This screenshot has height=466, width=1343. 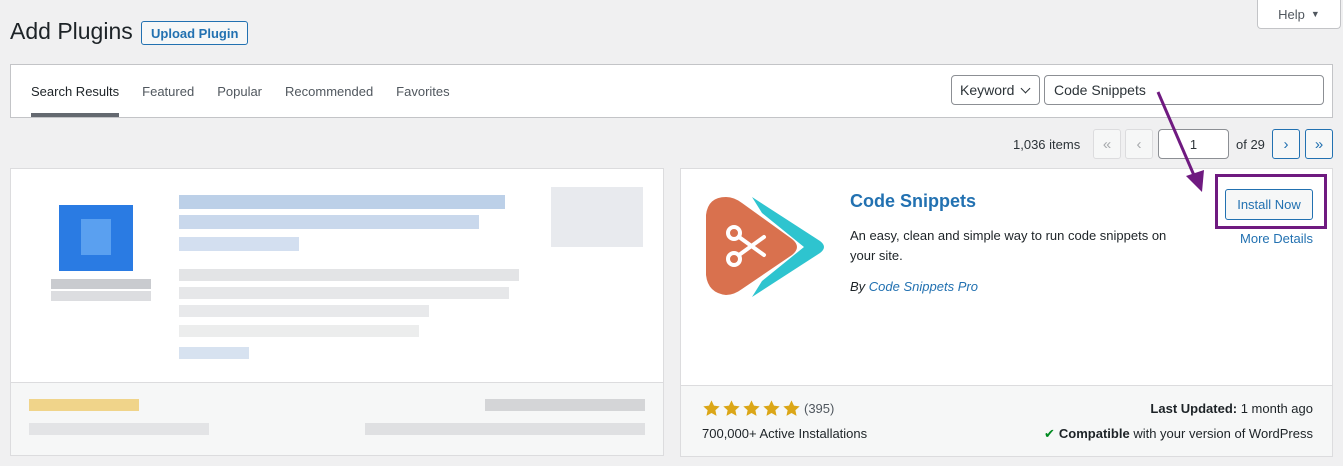 What do you see at coordinates (239, 91) in the screenshot?
I see `tab-popular: Popular` at bounding box center [239, 91].